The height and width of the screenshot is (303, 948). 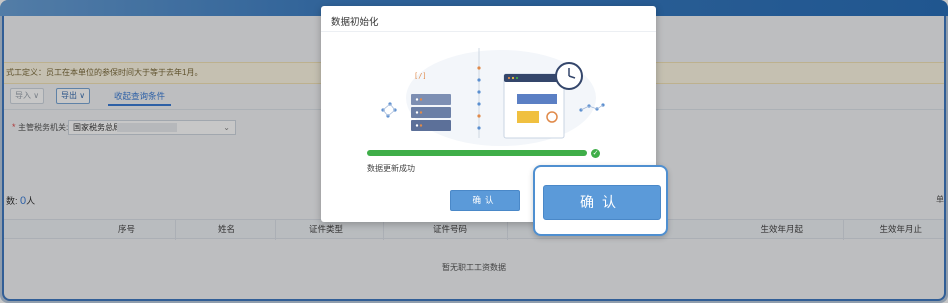 I want to click on confirm-button-zoomed: 确认, so click(x=602, y=202).